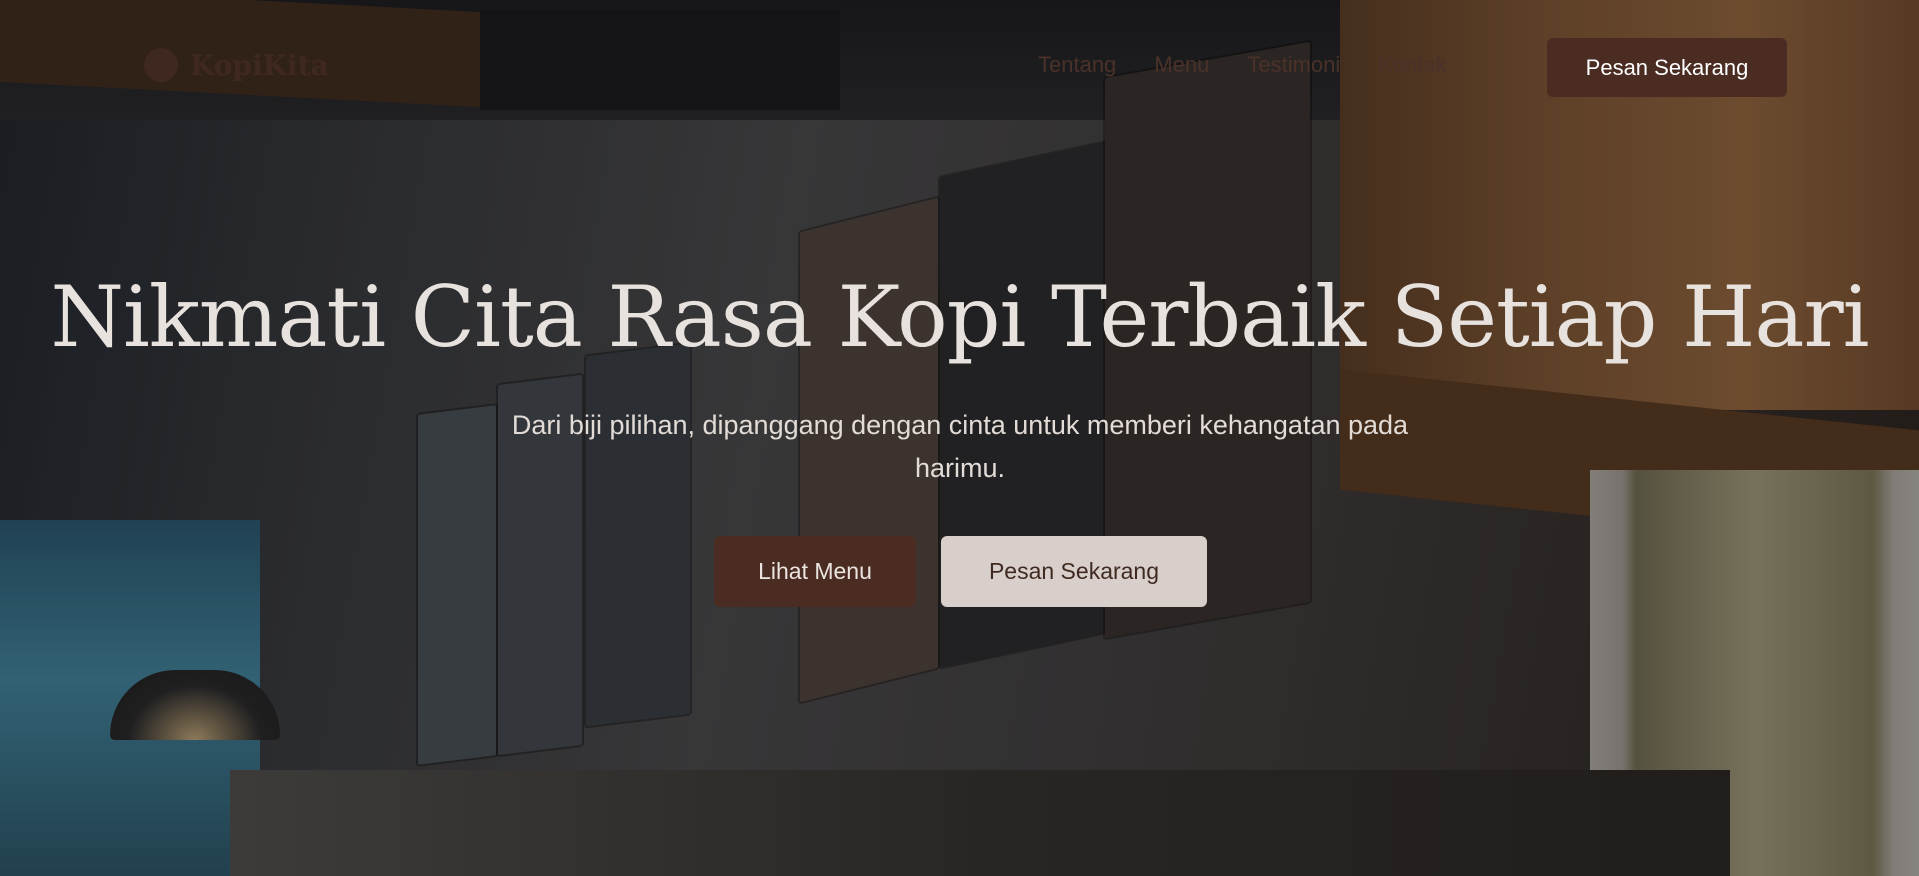 This screenshot has width=1919, height=876. I want to click on nav-link-menu: Menu, so click(1181, 65).